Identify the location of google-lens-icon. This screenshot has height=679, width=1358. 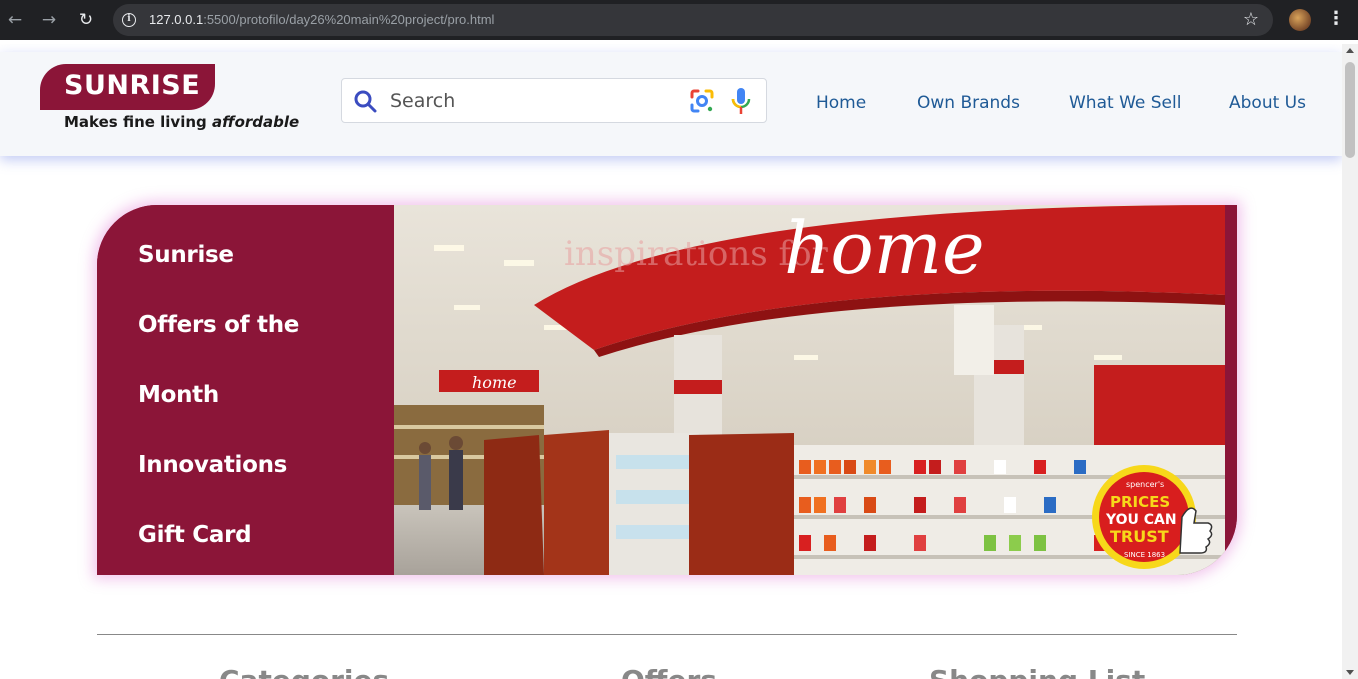
(702, 101).